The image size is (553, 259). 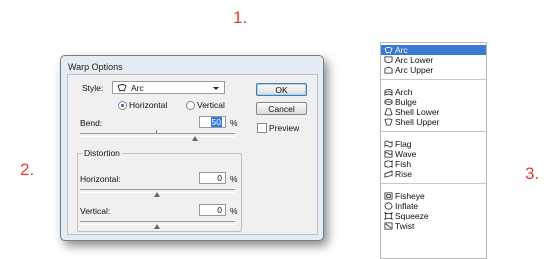 I want to click on style-option-shell-lower: Shell Lower, so click(x=433, y=112).